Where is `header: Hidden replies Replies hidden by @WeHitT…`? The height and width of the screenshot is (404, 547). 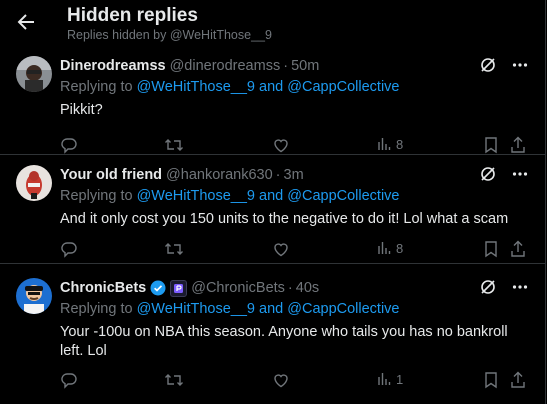
header: Hidden replies Replies hidden by @WeHitT… is located at coordinates (272, 23).